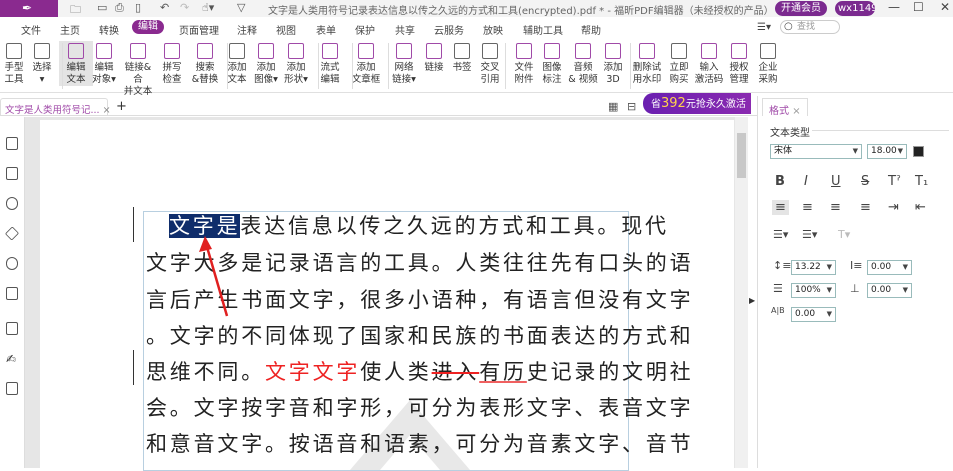 This screenshot has width=953, height=471. I want to click on bookmark-icon, so click(12, 143).